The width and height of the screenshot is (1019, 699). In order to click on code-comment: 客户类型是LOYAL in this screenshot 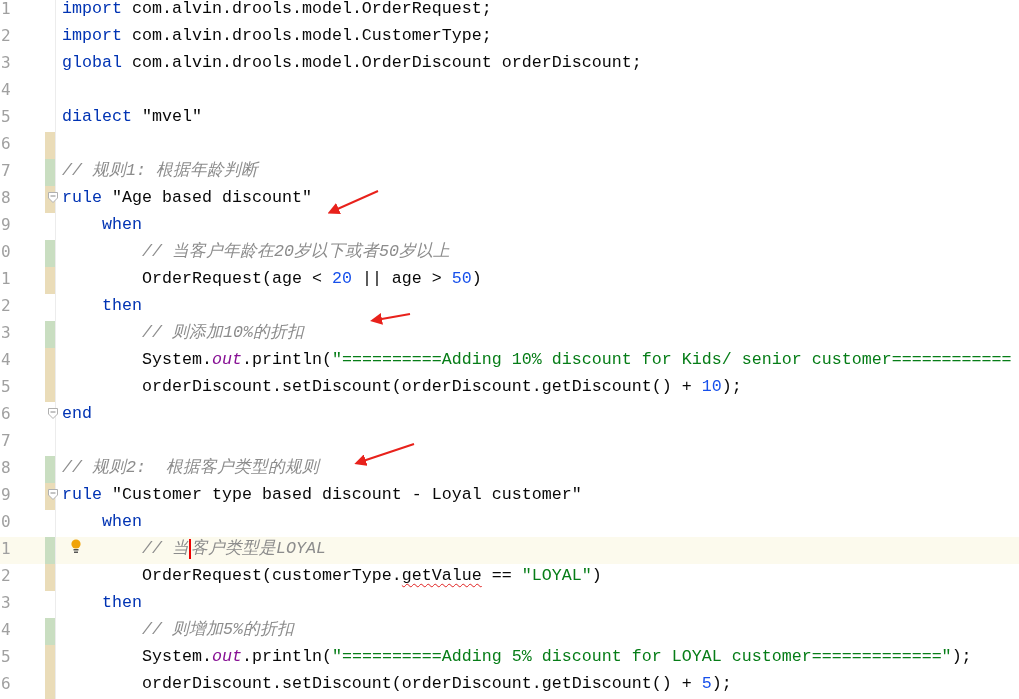, I will do `click(258, 549)`.